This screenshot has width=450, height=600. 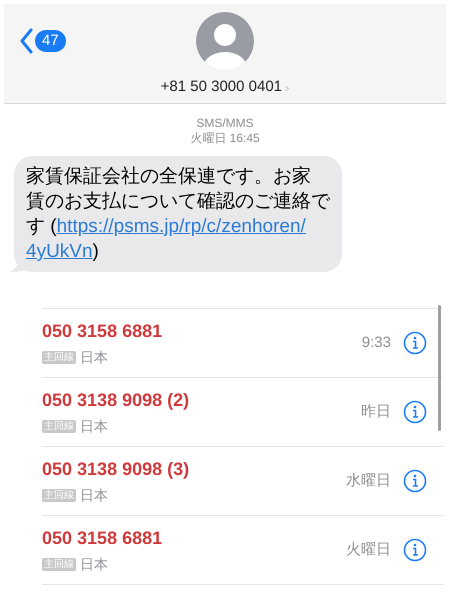 What do you see at coordinates (50, 41) in the screenshot?
I see `unread-count-badge: 47` at bounding box center [50, 41].